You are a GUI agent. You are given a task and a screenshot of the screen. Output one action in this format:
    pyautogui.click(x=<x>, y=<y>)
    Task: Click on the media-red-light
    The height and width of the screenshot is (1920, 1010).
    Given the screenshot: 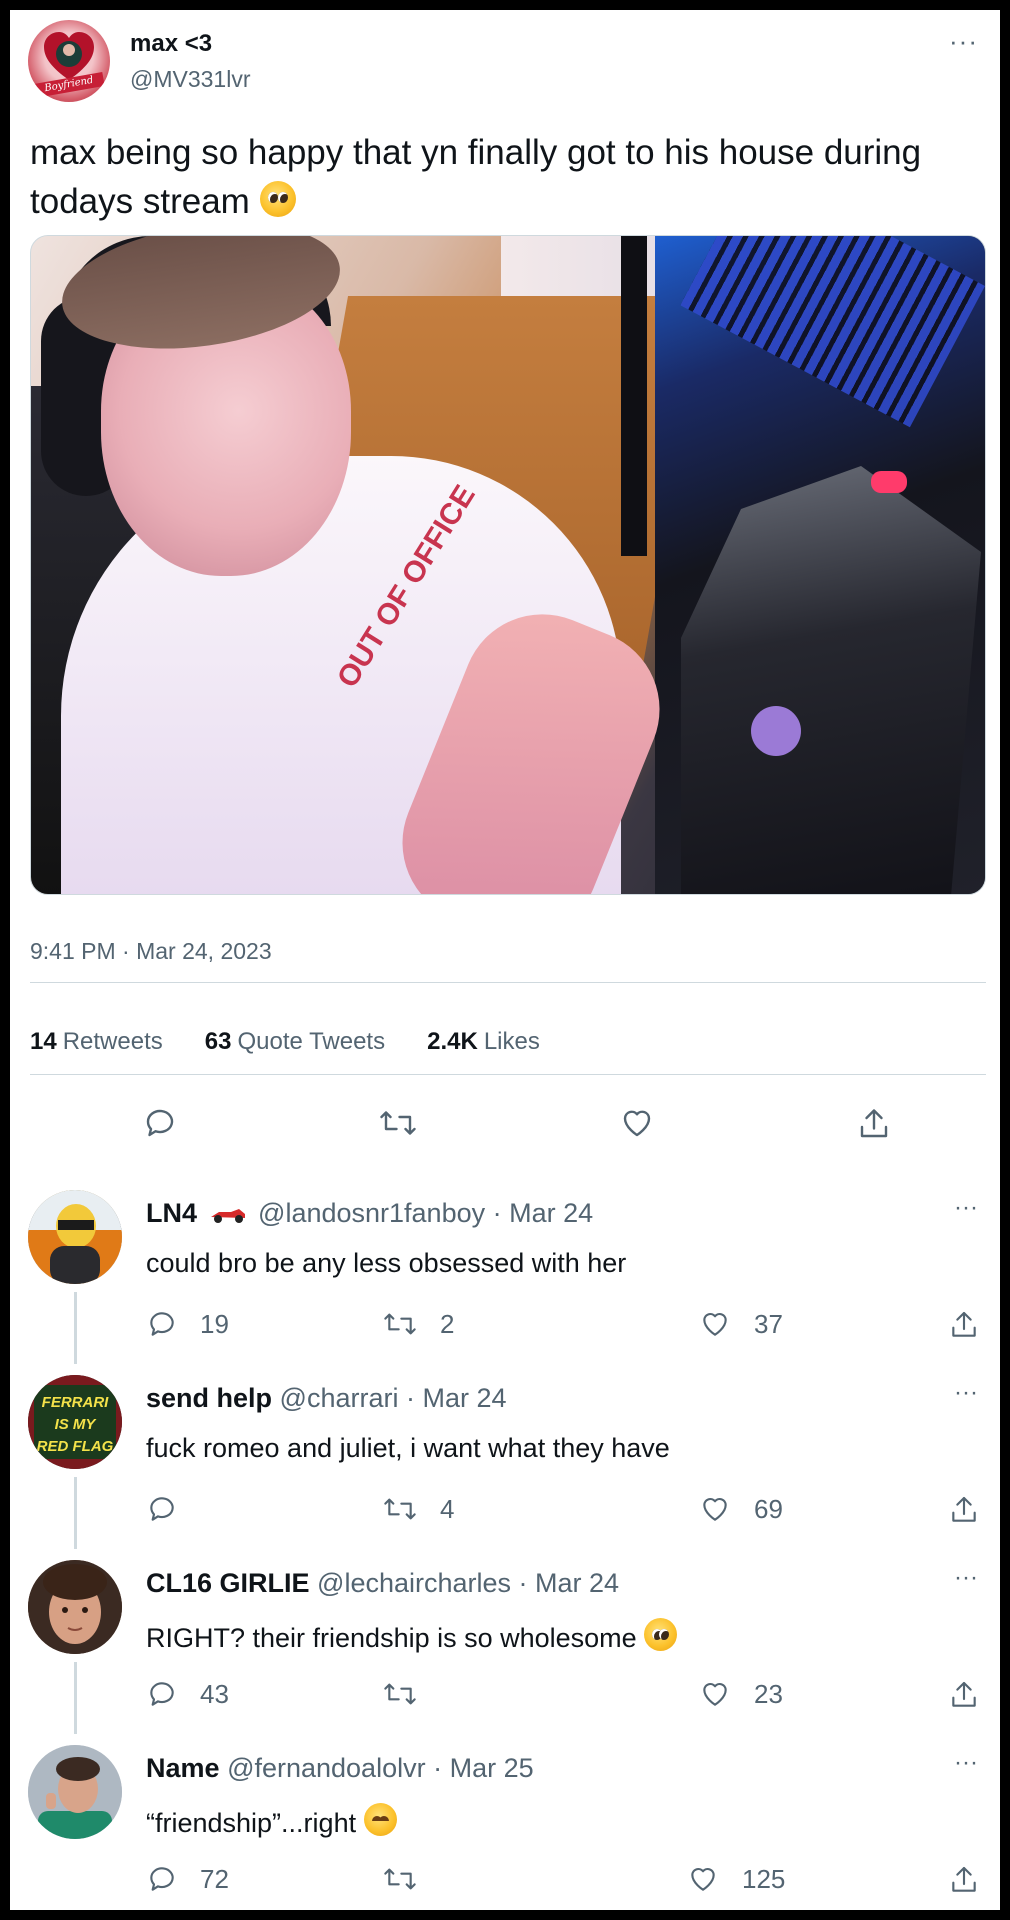 What is the action you would take?
    pyautogui.click(x=889, y=482)
    